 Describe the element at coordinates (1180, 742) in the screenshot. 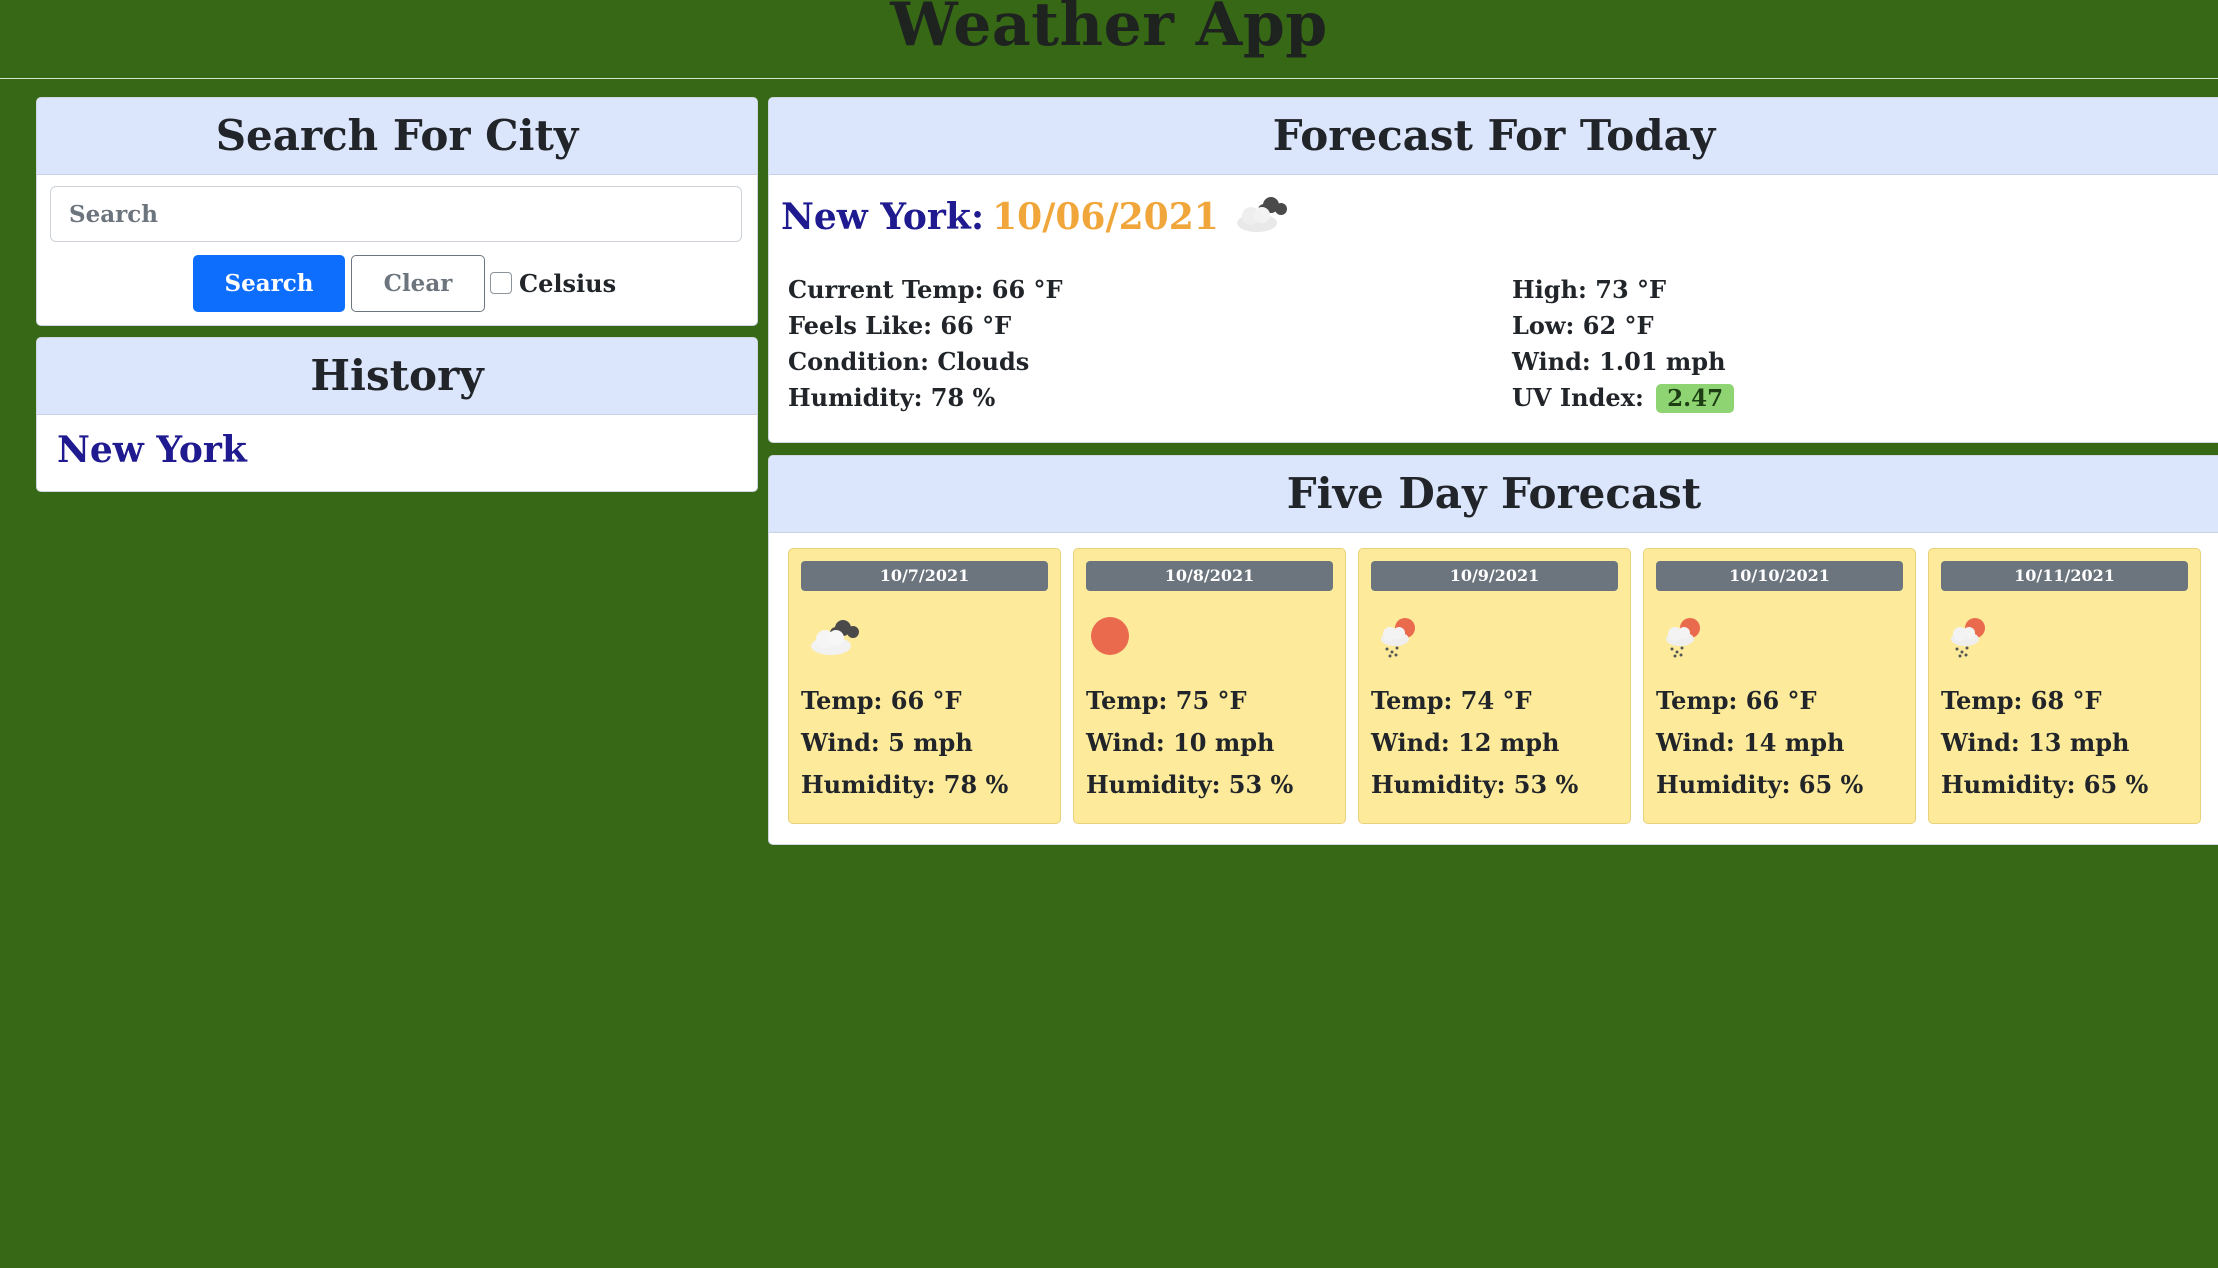

I see `forecast-day-wind: Wind: 10 mph` at that location.